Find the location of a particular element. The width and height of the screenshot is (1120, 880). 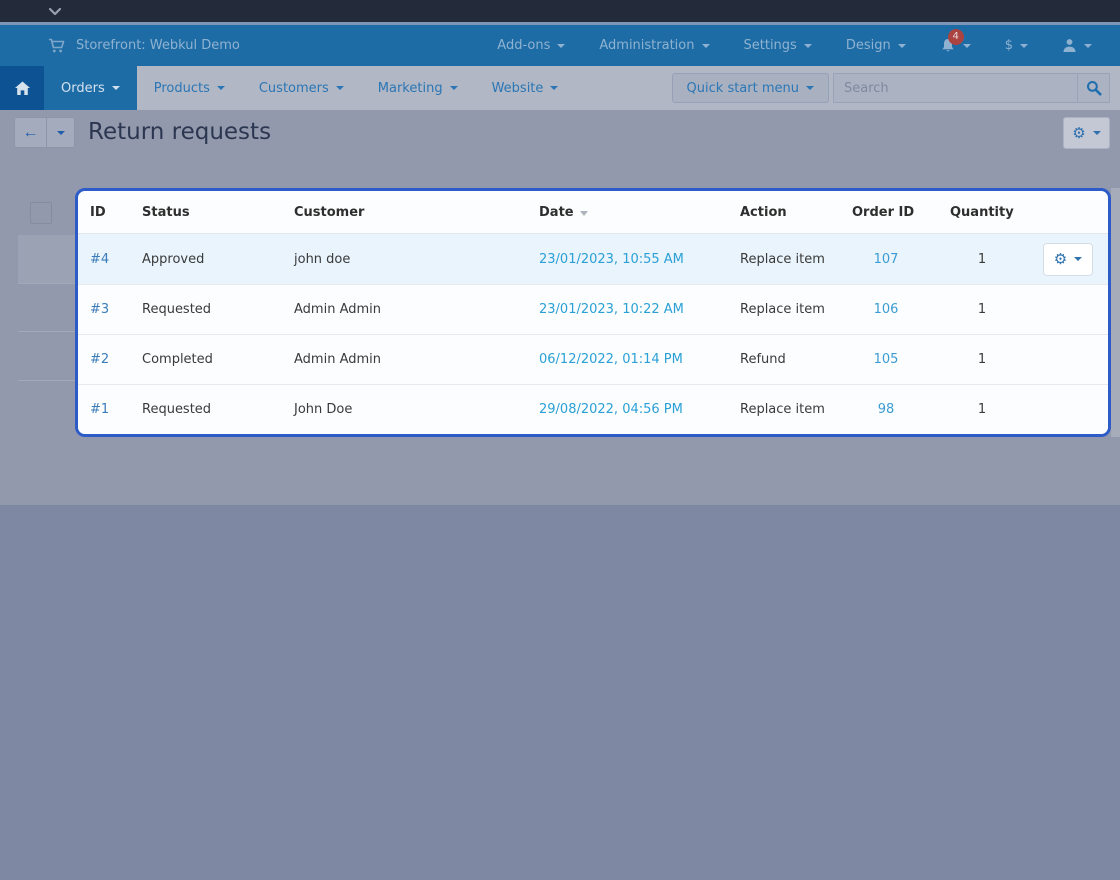

column-header-quantity: Quantity is located at coordinates (982, 212).